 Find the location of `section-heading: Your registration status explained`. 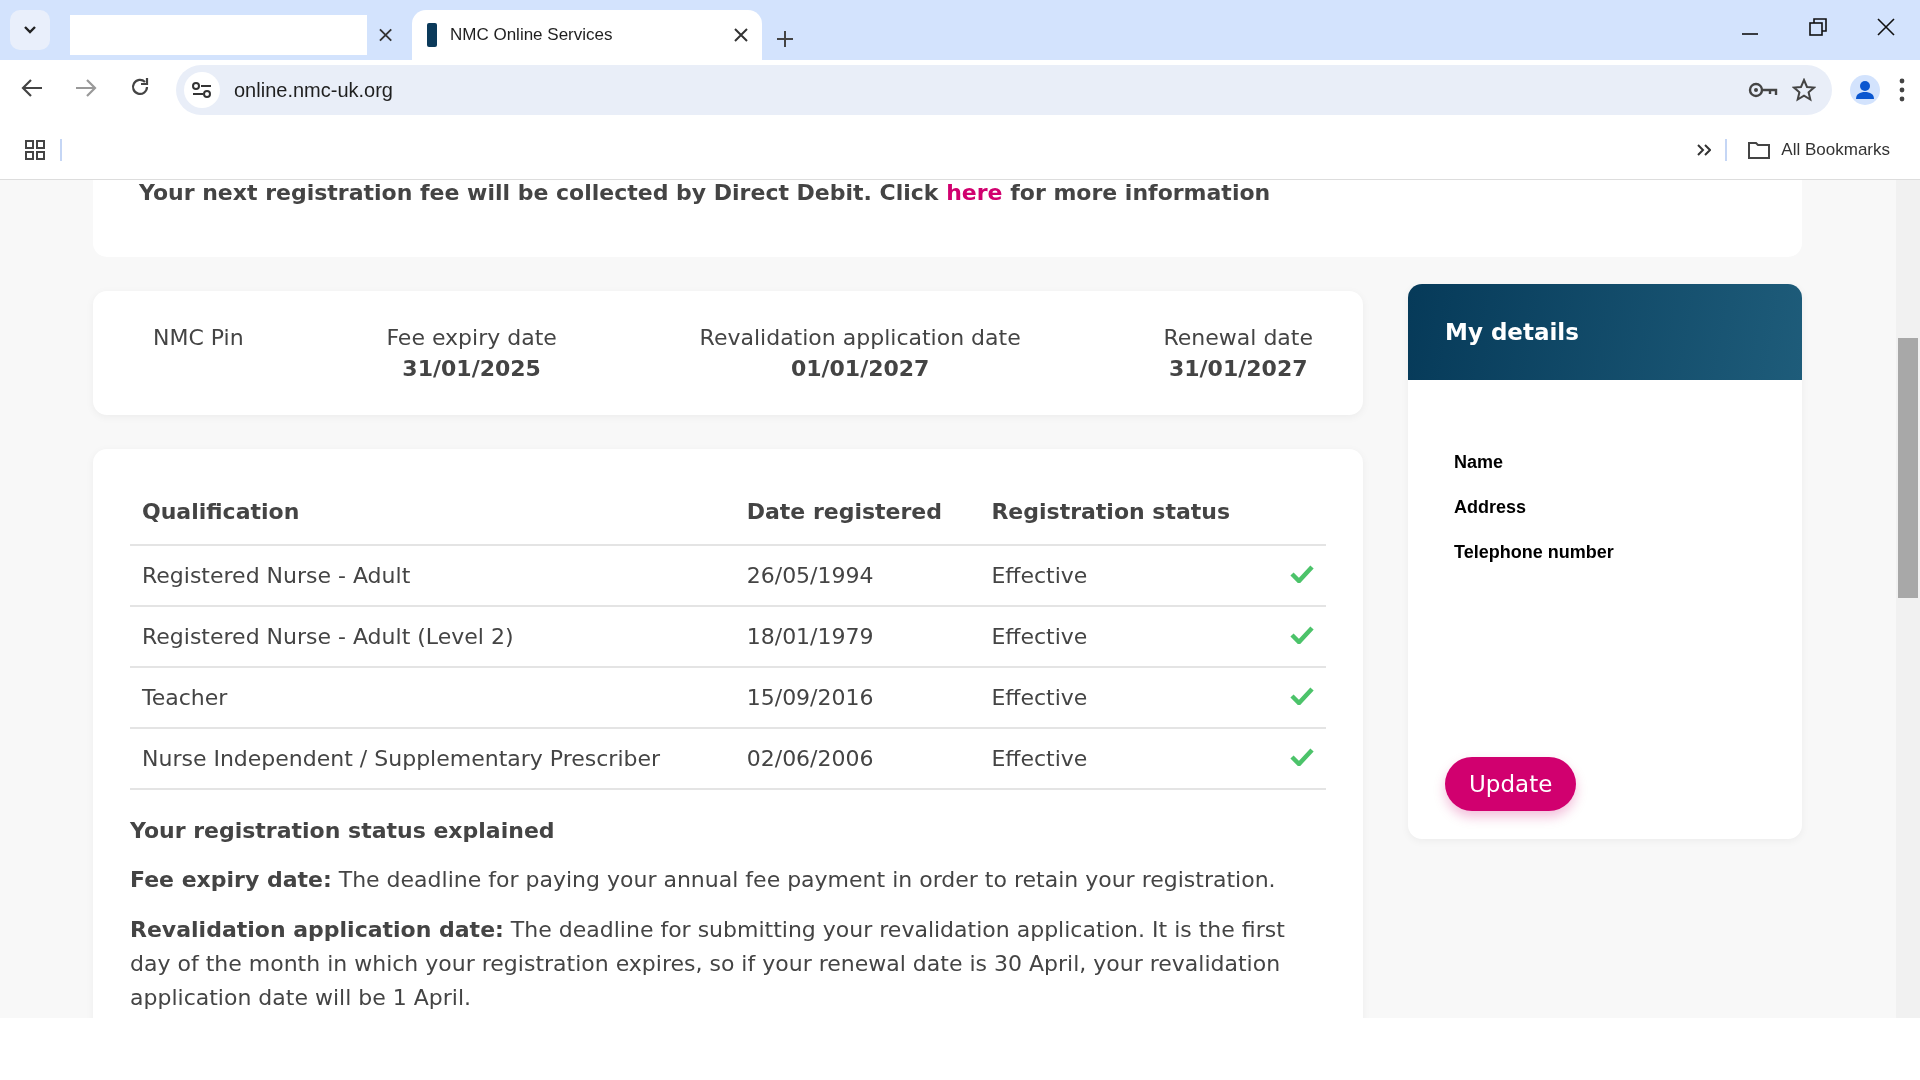

section-heading: Your registration status explained is located at coordinates (343, 830).